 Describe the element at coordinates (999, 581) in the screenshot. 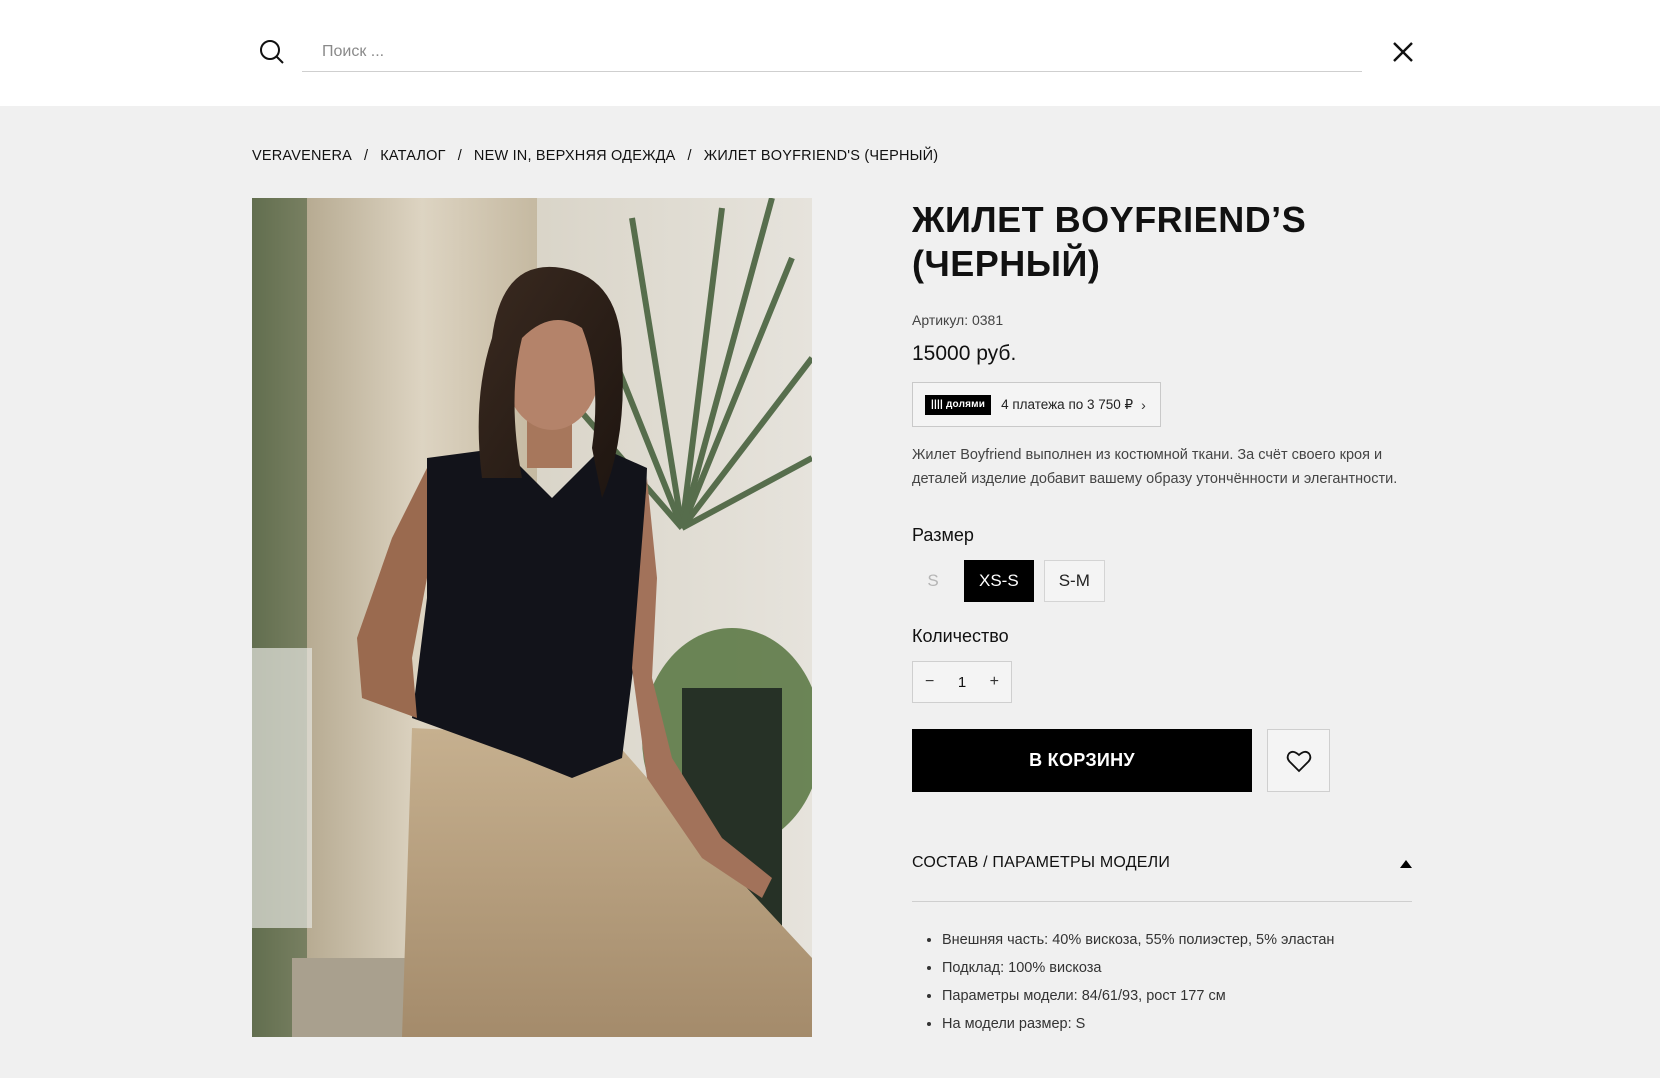

I see `size-option-xs-s: XS-S` at that location.